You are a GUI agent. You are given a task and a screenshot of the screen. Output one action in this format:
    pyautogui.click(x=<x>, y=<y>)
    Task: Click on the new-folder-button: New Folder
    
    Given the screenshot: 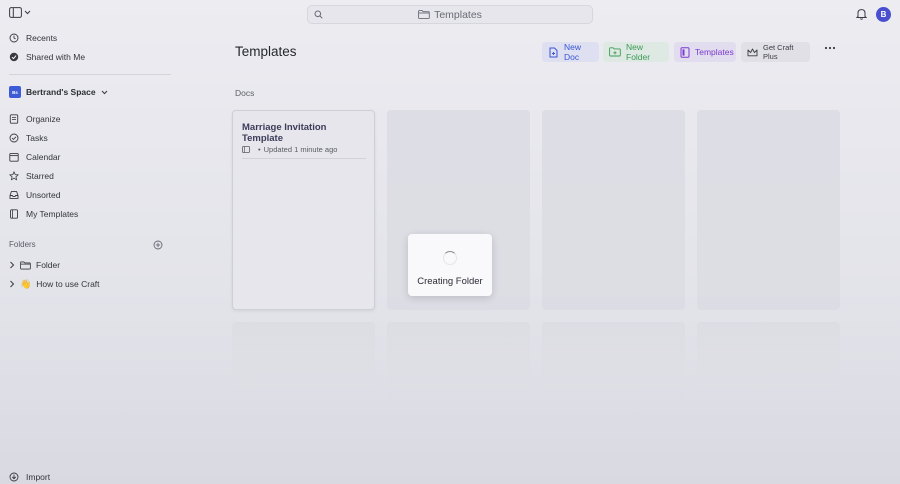 What is the action you would take?
    pyautogui.click(x=636, y=52)
    